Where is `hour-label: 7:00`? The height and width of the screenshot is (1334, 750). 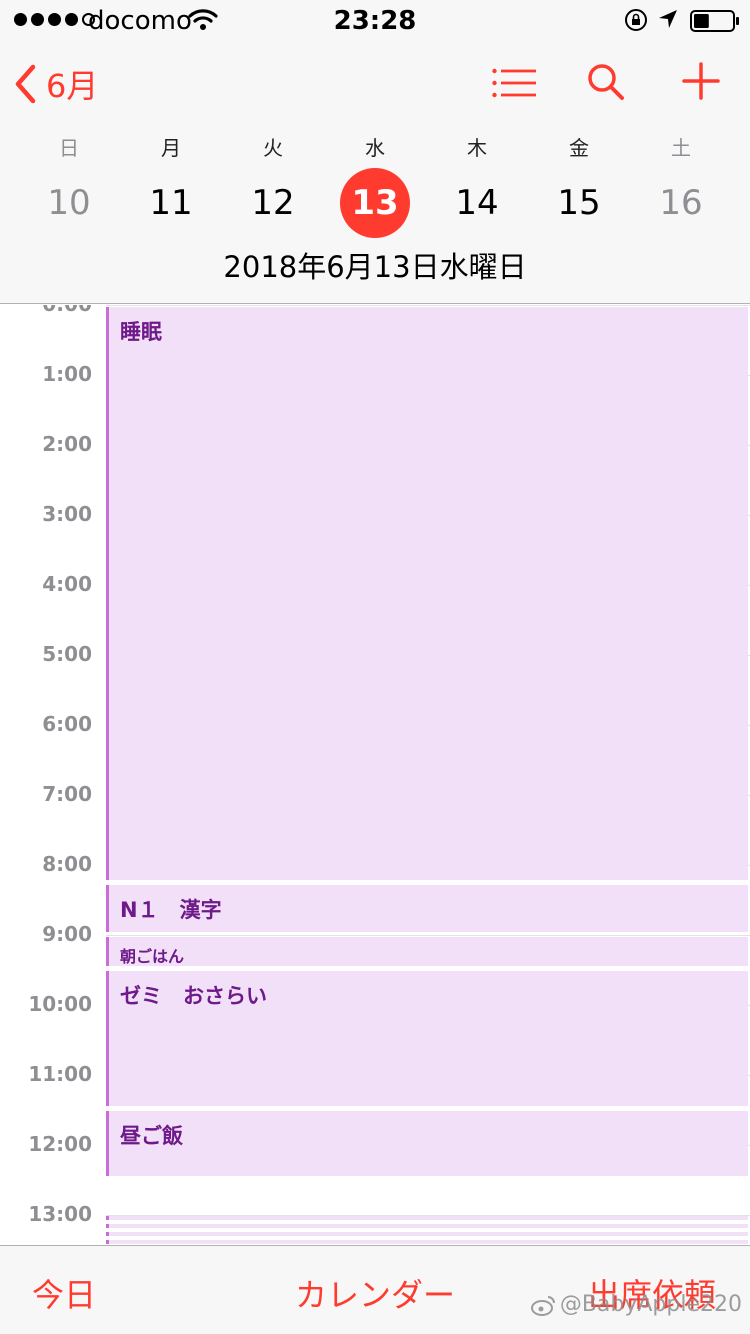
hour-label: 7:00 is located at coordinates (67, 794).